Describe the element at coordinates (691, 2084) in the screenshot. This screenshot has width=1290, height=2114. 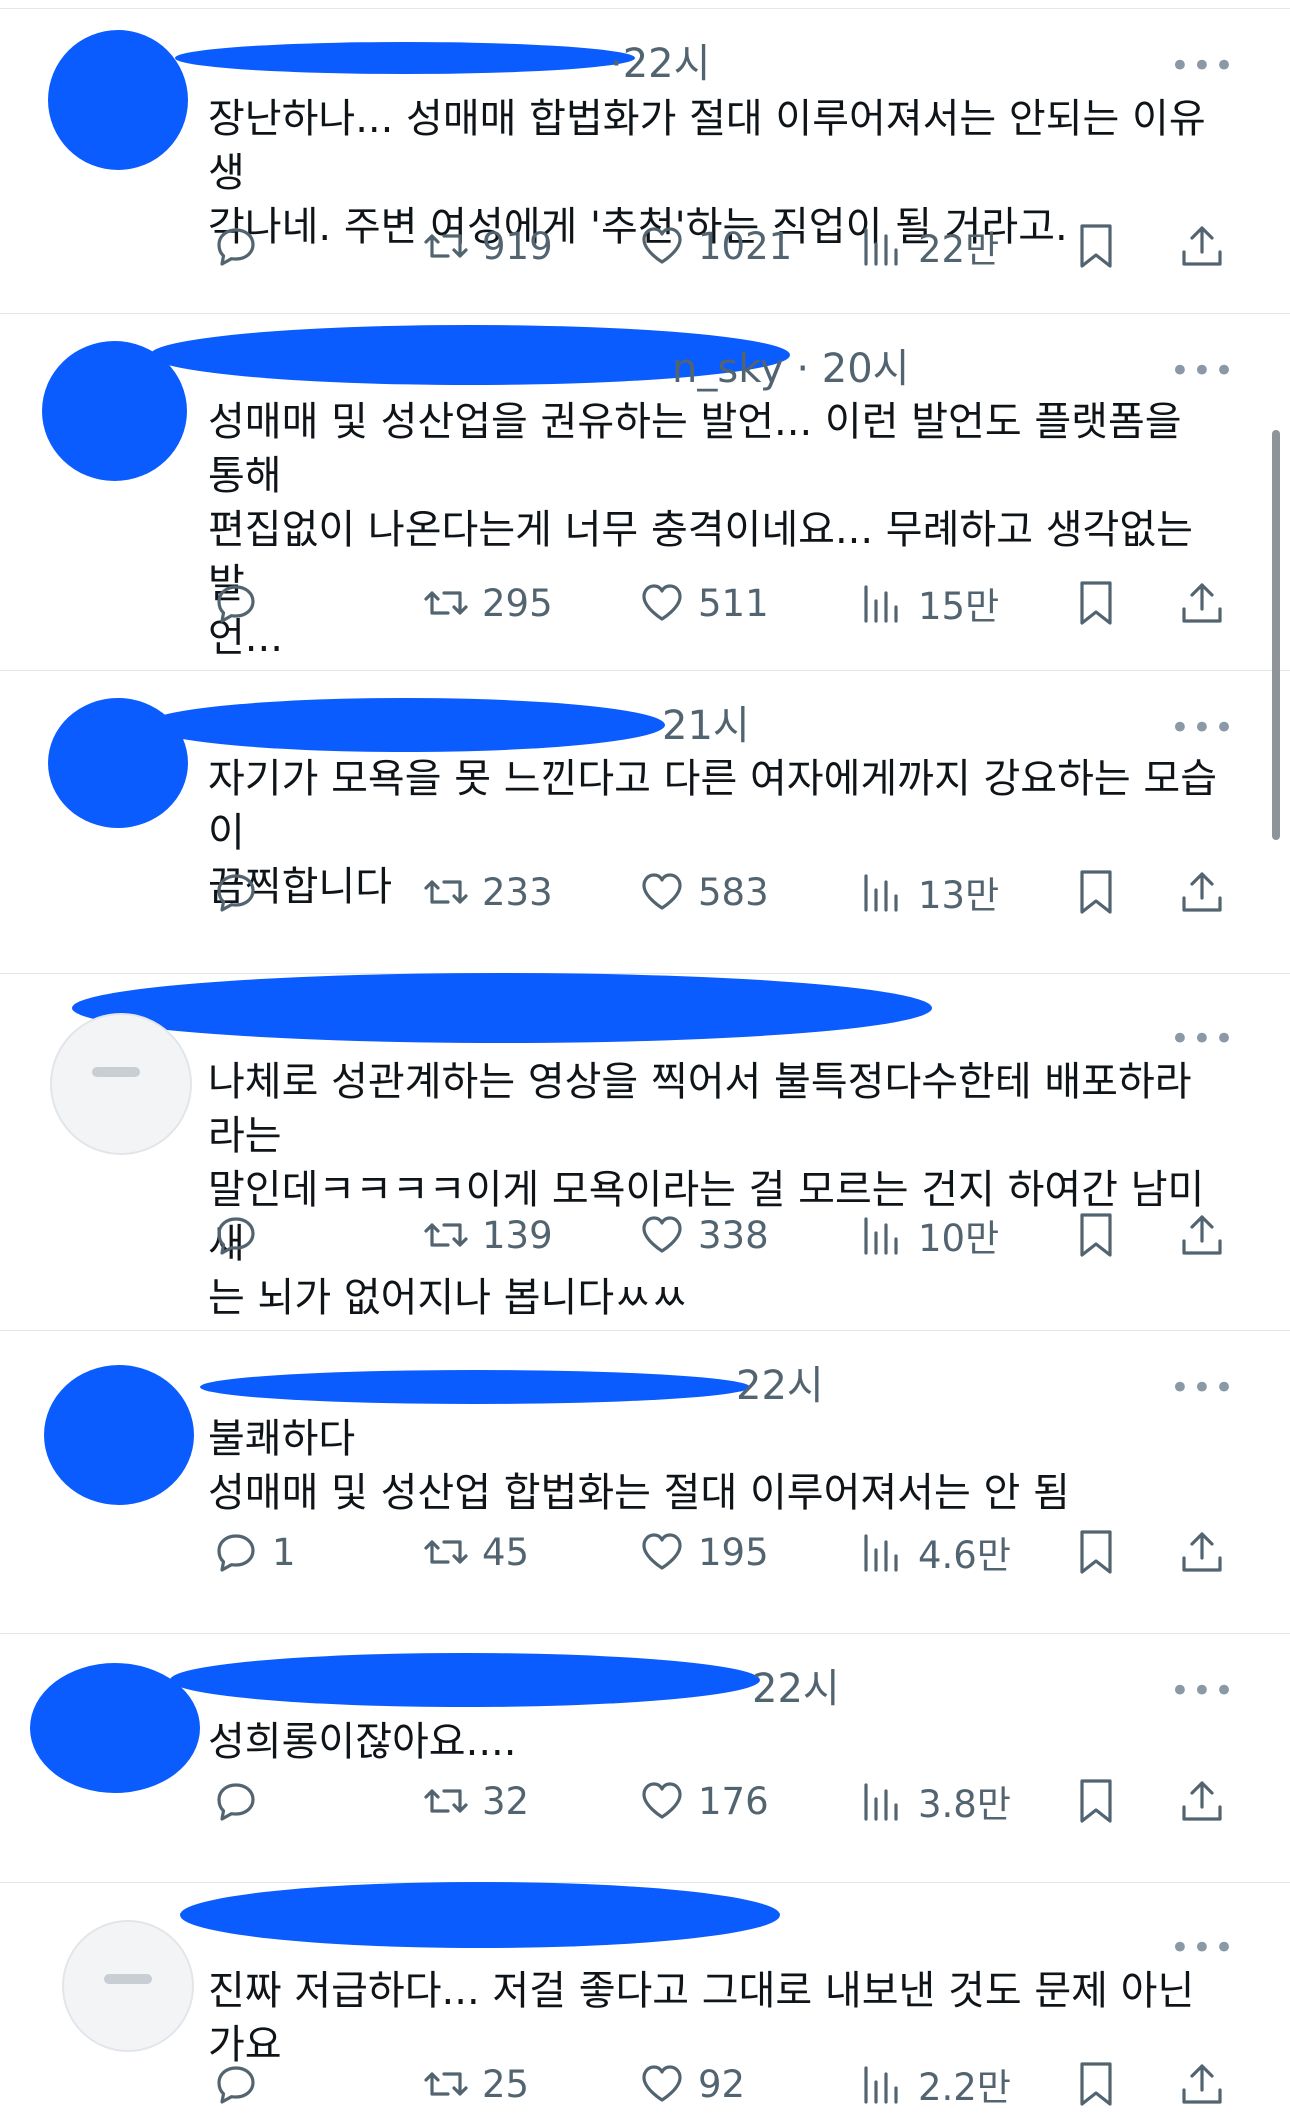
I see `like-button: 92` at that location.